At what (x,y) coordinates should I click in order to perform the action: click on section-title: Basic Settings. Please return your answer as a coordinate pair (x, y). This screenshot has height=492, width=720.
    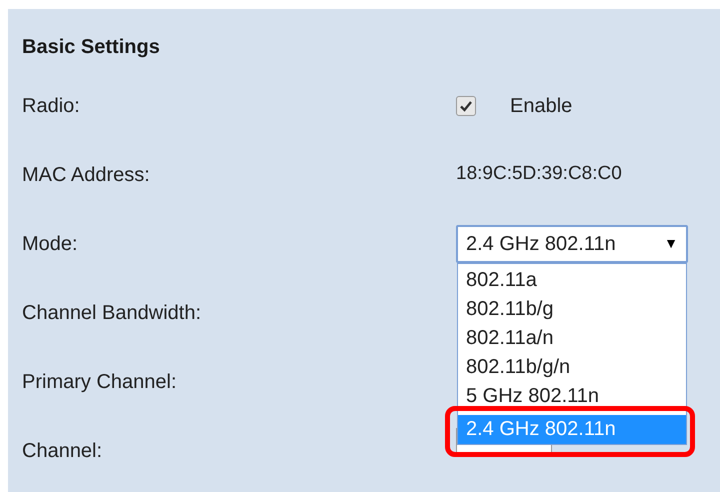
    Looking at the image, I should click on (91, 47).